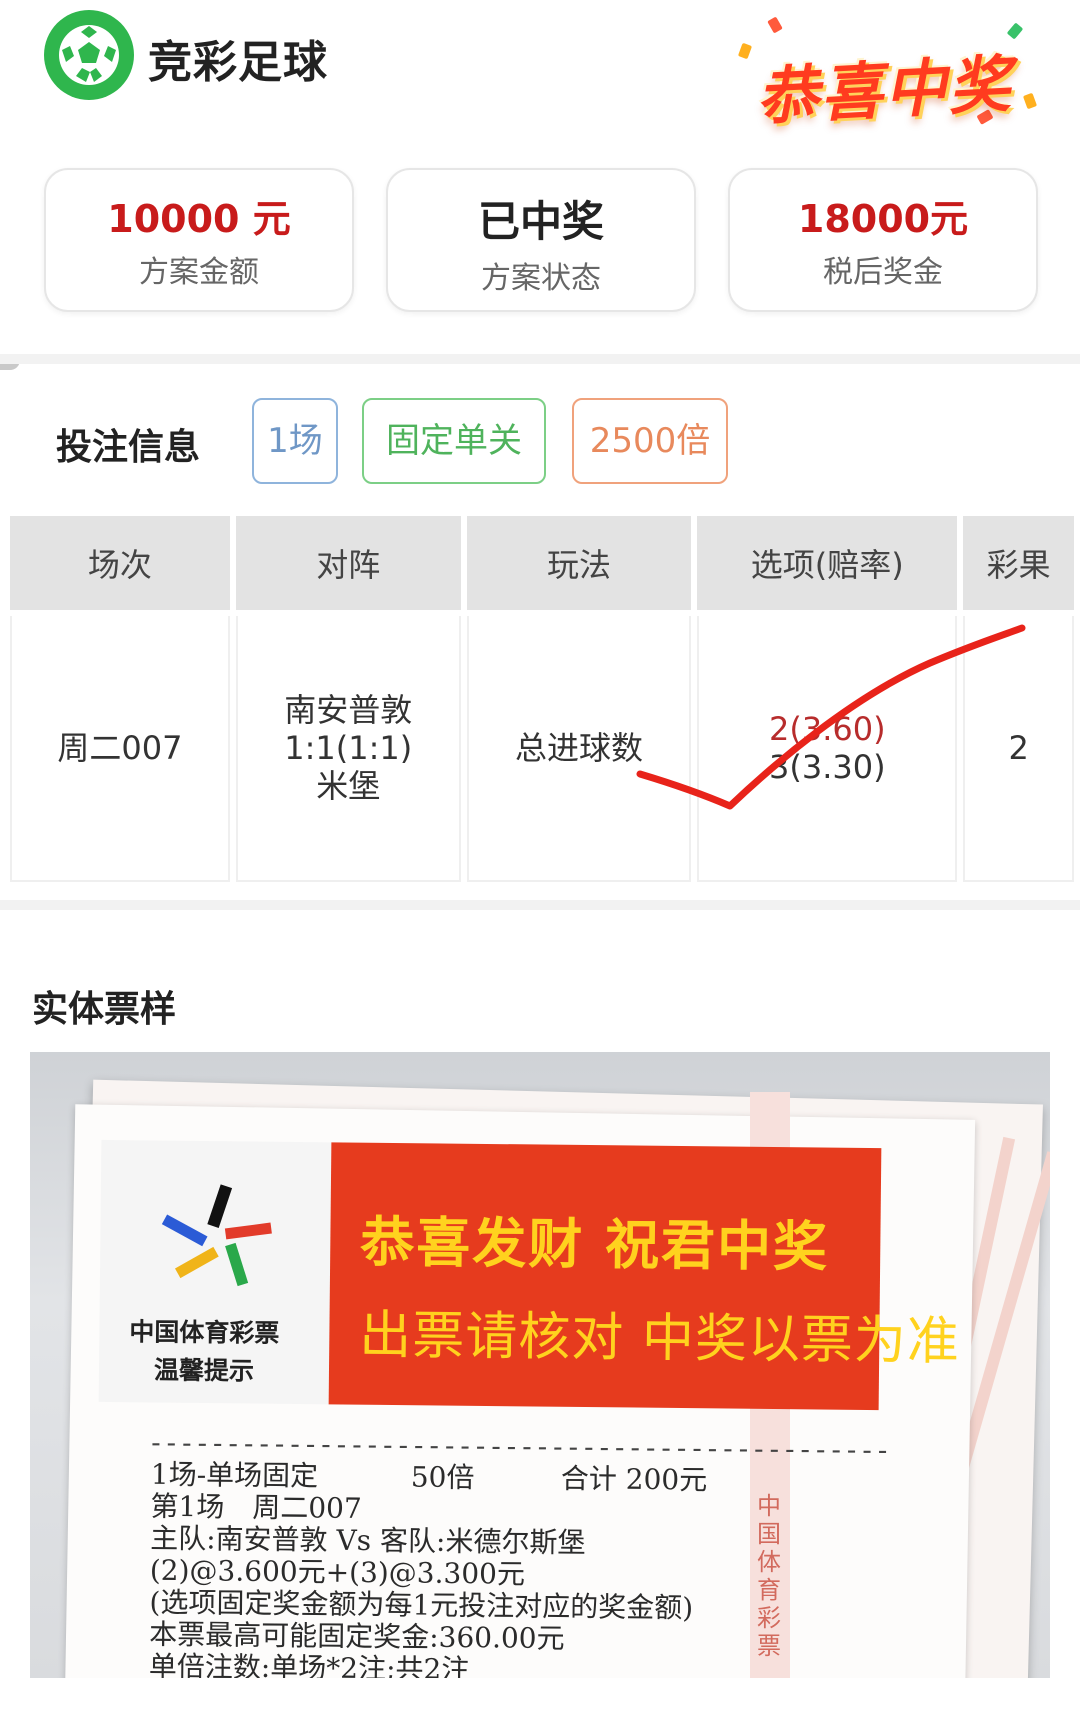  What do you see at coordinates (204, 1332) in the screenshot?
I see `lottery-org-name: 中国体育彩票` at bounding box center [204, 1332].